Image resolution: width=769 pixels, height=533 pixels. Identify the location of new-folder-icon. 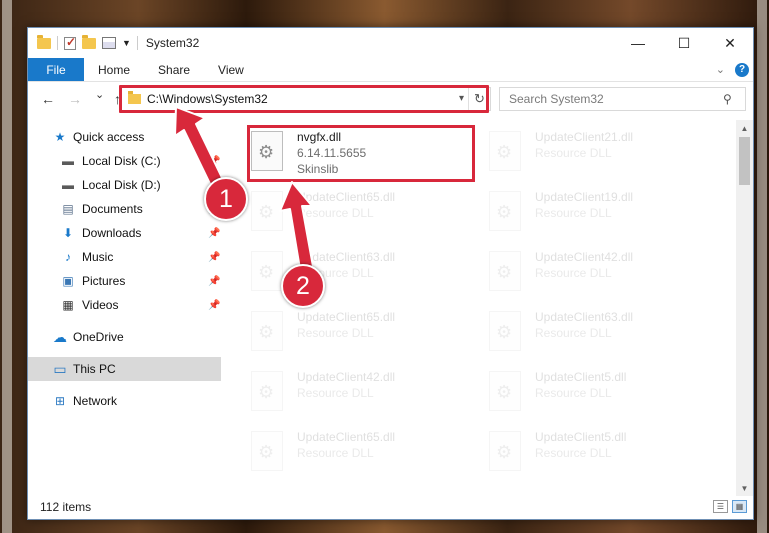
(89, 41).